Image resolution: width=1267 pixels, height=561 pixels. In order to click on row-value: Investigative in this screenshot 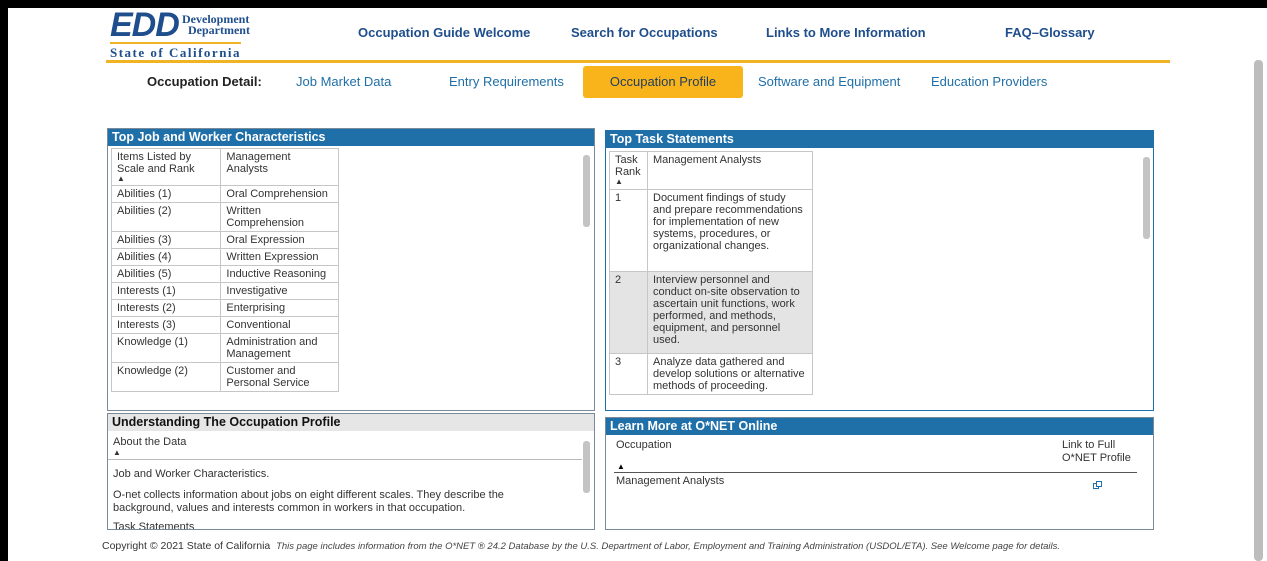, I will do `click(279, 291)`.